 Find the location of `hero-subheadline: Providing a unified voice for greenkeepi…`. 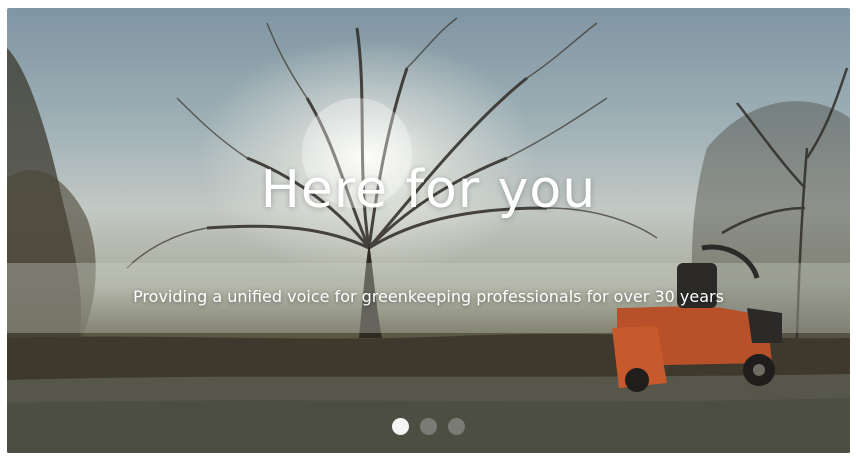

hero-subheadline: Providing a unified voice for greenkeepi… is located at coordinates (428, 296).